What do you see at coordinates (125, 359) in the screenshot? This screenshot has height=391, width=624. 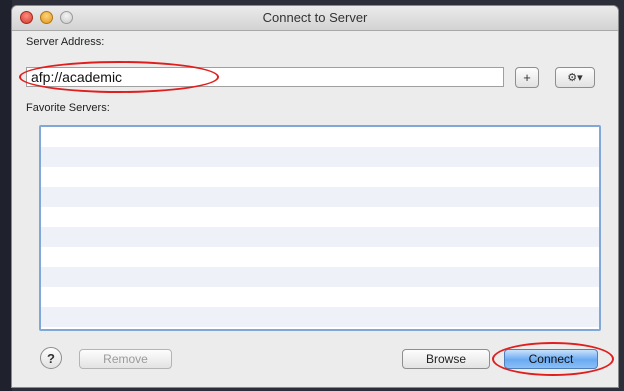 I see `remove-button: Remove` at bounding box center [125, 359].